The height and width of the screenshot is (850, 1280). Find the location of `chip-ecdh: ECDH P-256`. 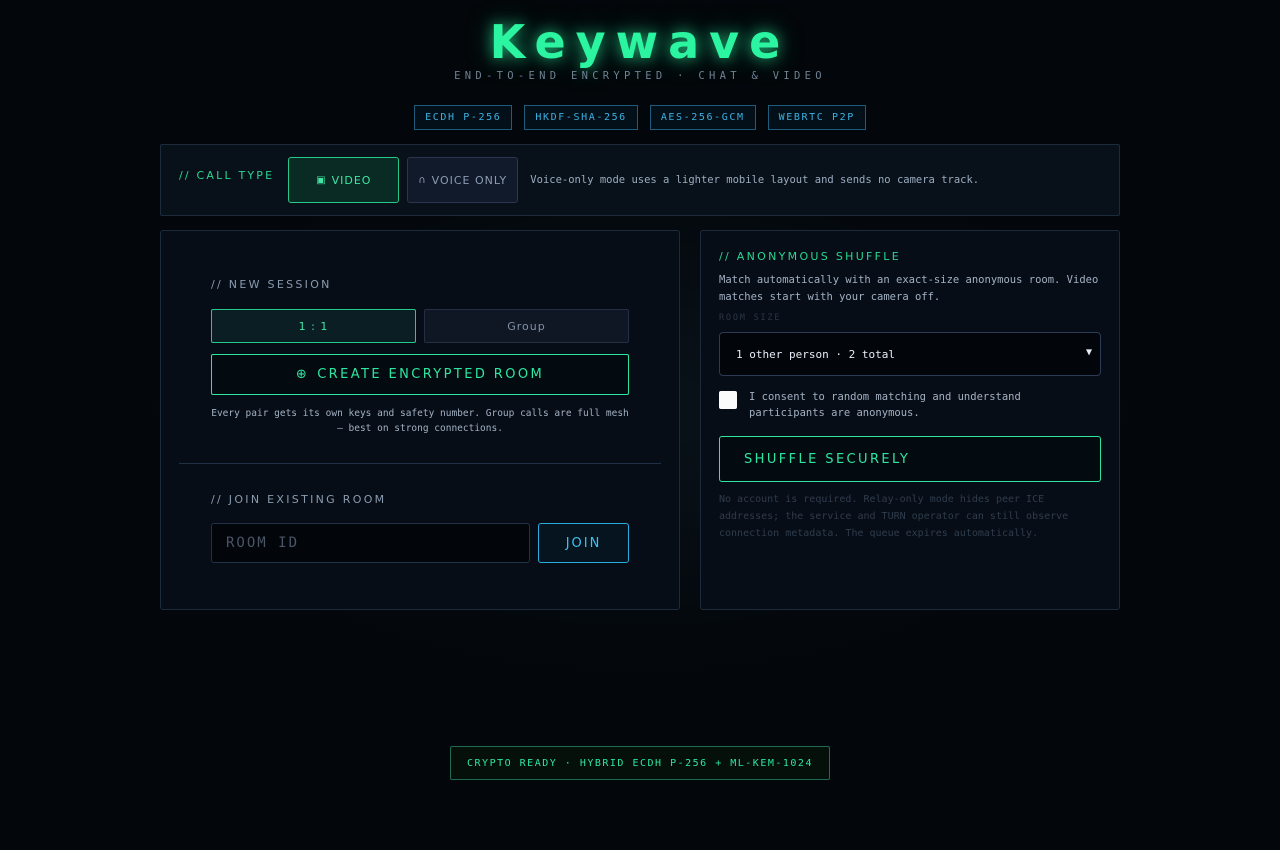

chip-ecdh: ECDH P-256 is located at coordinates (463, 117).